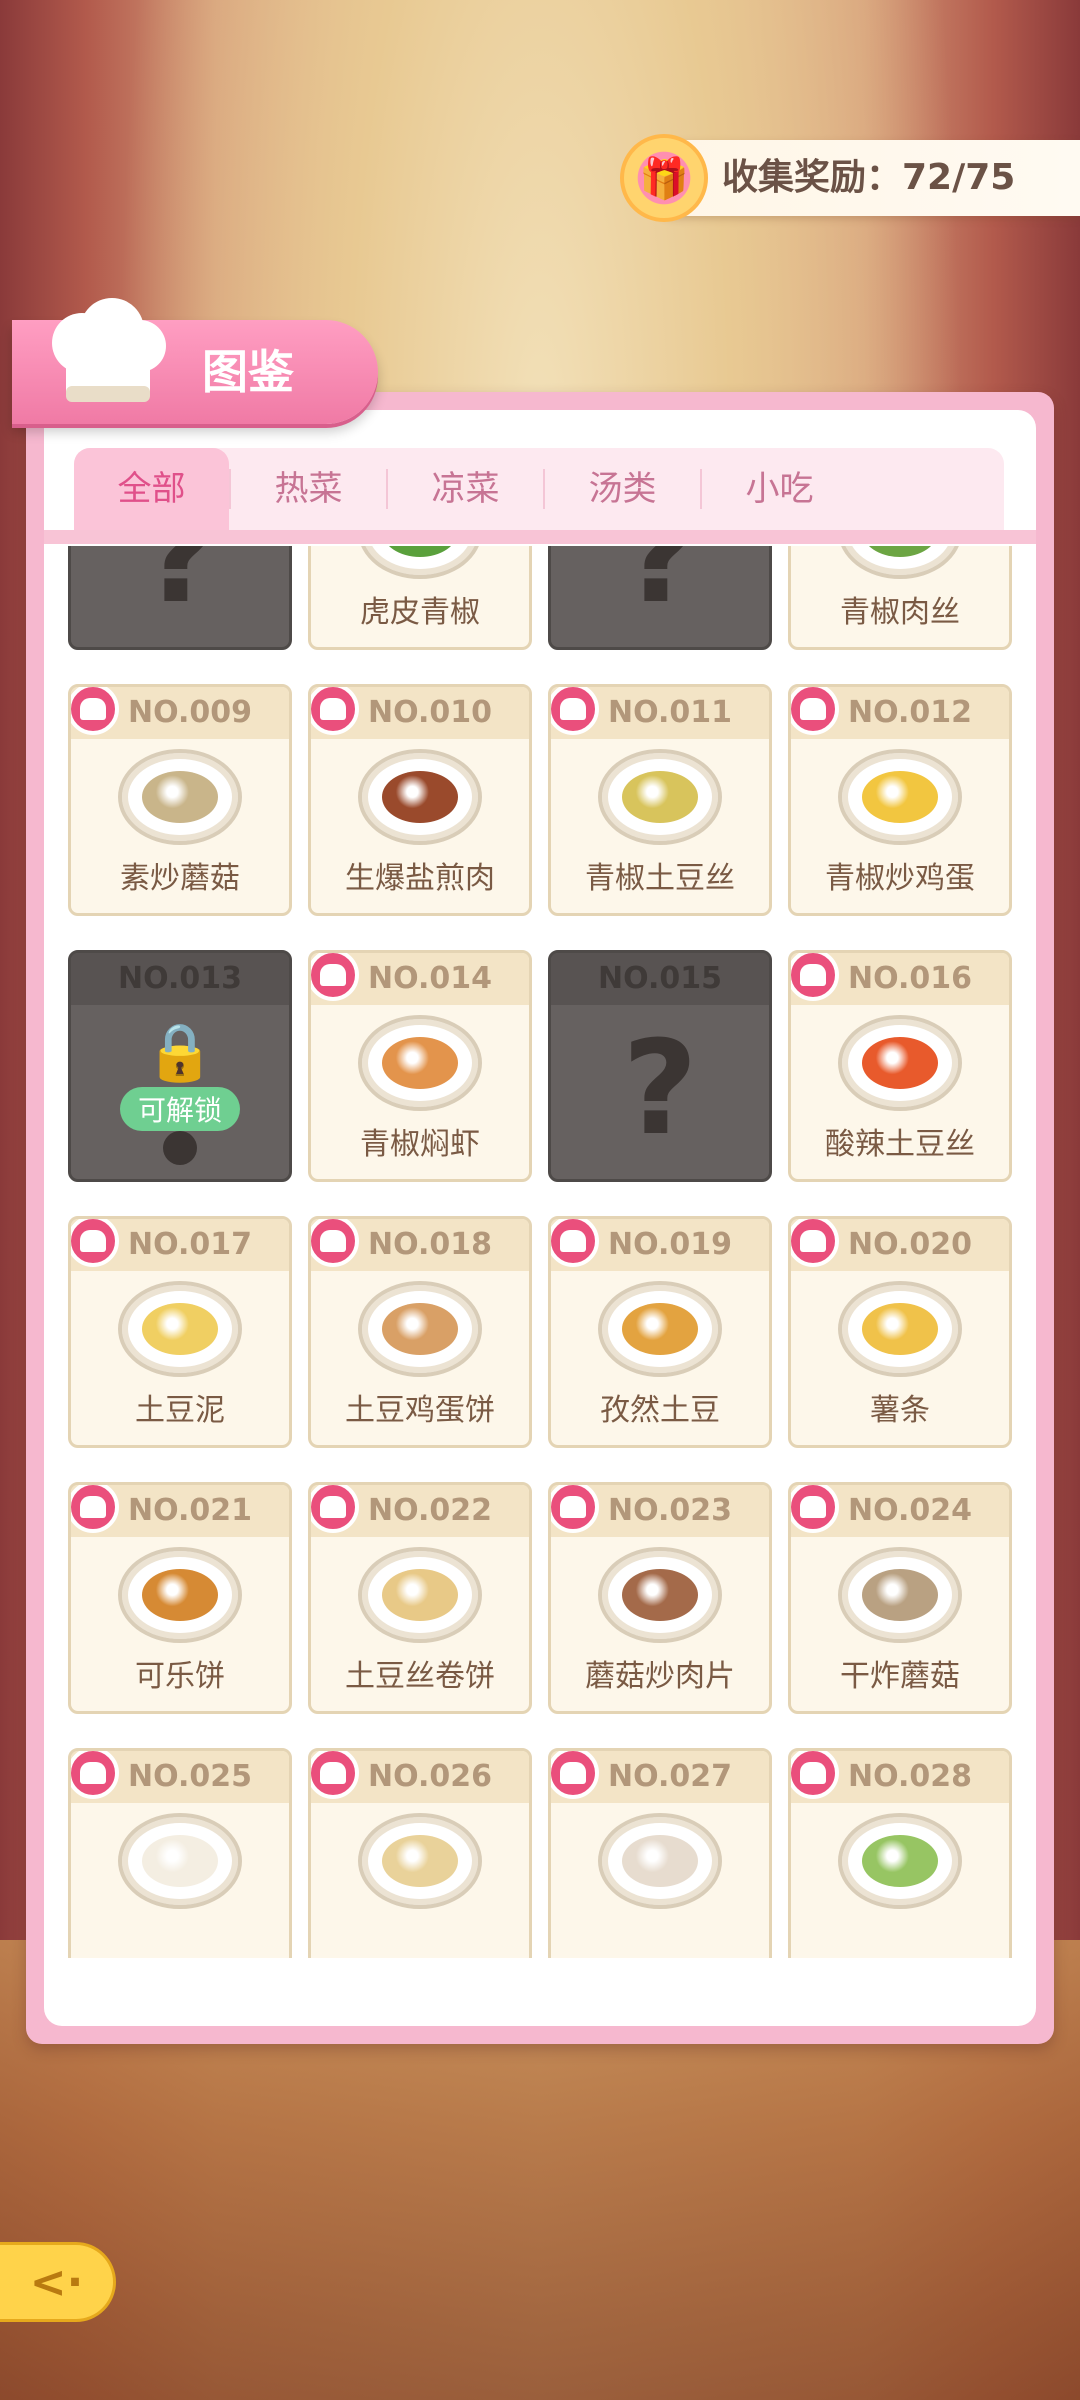 The height and width of the screenshot is (2400, 1080). I want to click on dish-card: NO.014 青椒焖虾, so click(420, 1066).